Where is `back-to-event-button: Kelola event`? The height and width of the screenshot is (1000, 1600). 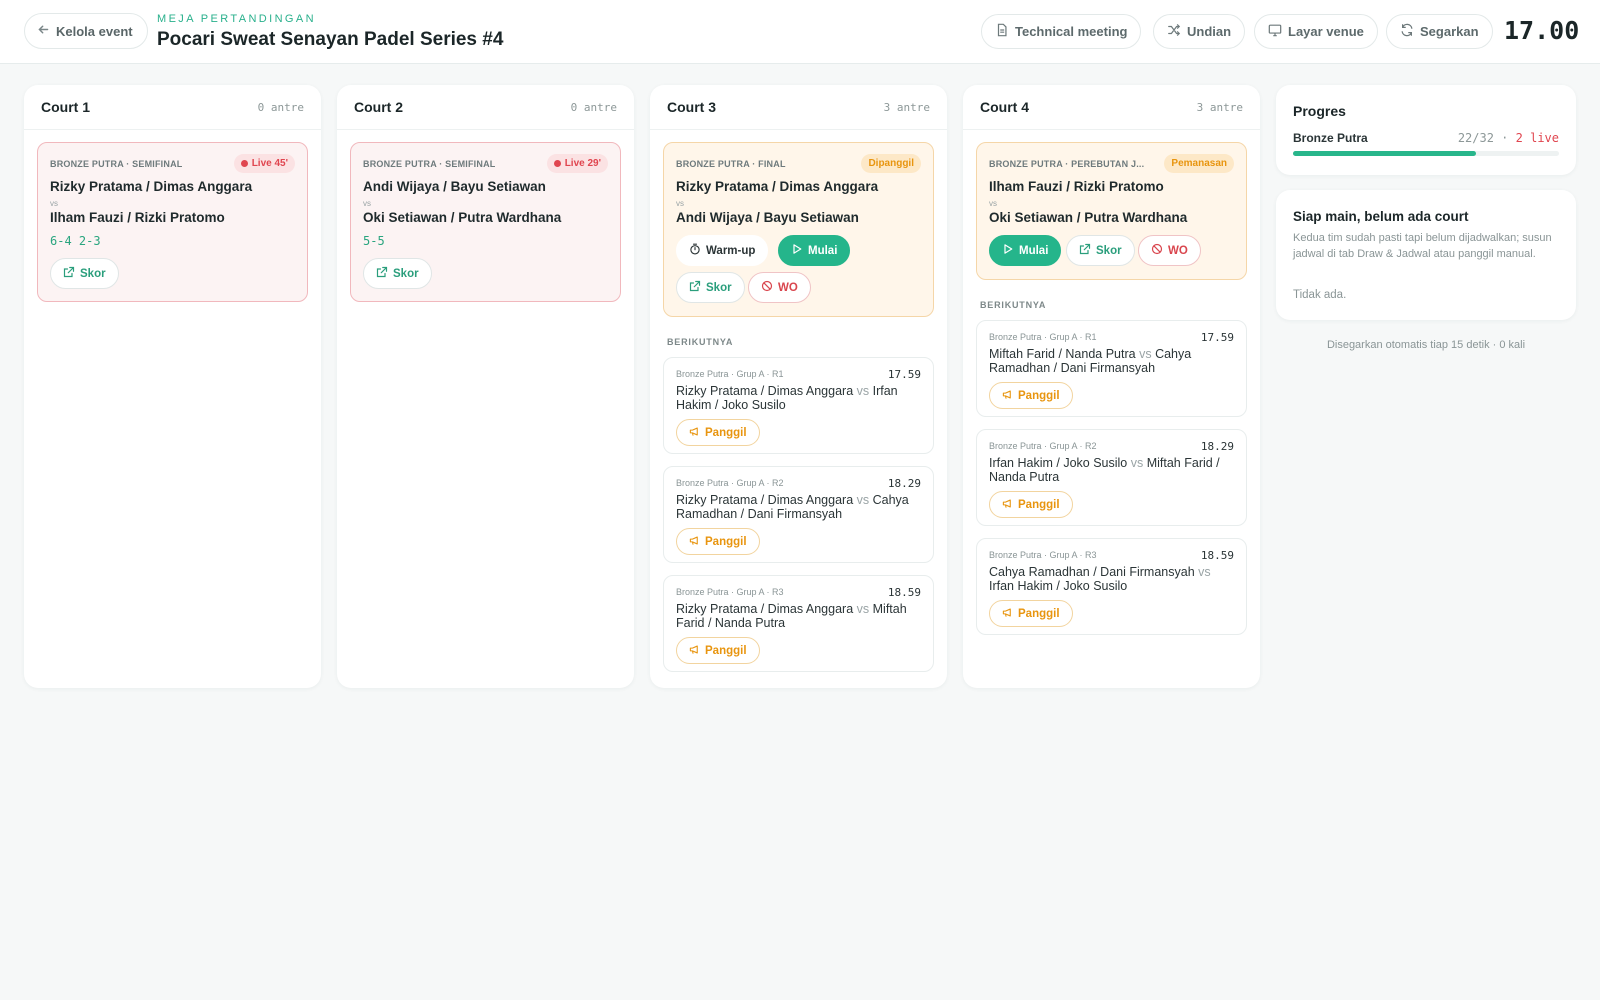
back-to-event-button: Kelola event is located at coordinates (86, 31).